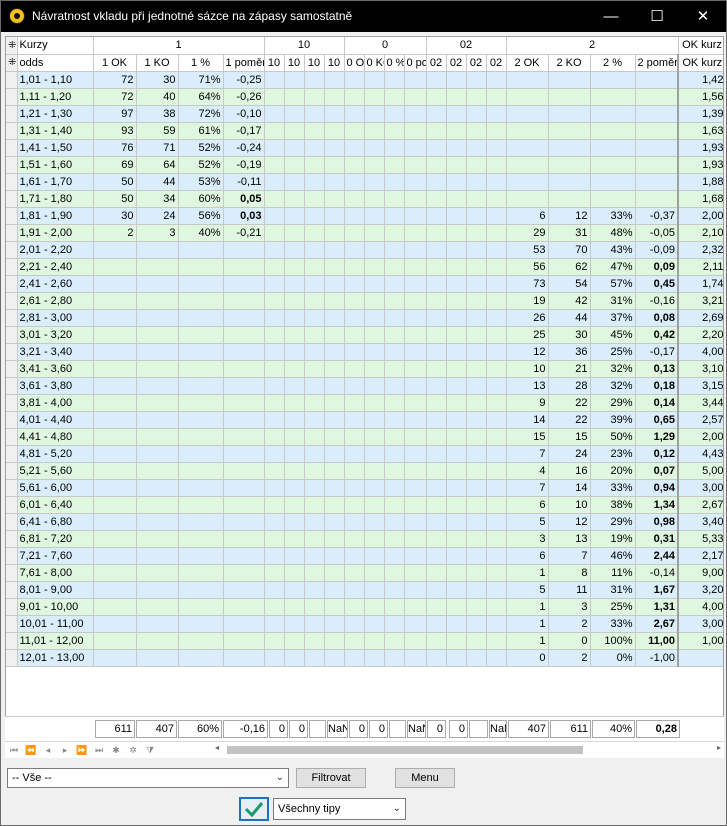 Image resolution: width=727 pixels, height=826 pixels. Describe the element at coordinates (527, 352) in the screenshot. I see `table-cell: 12` at that location.